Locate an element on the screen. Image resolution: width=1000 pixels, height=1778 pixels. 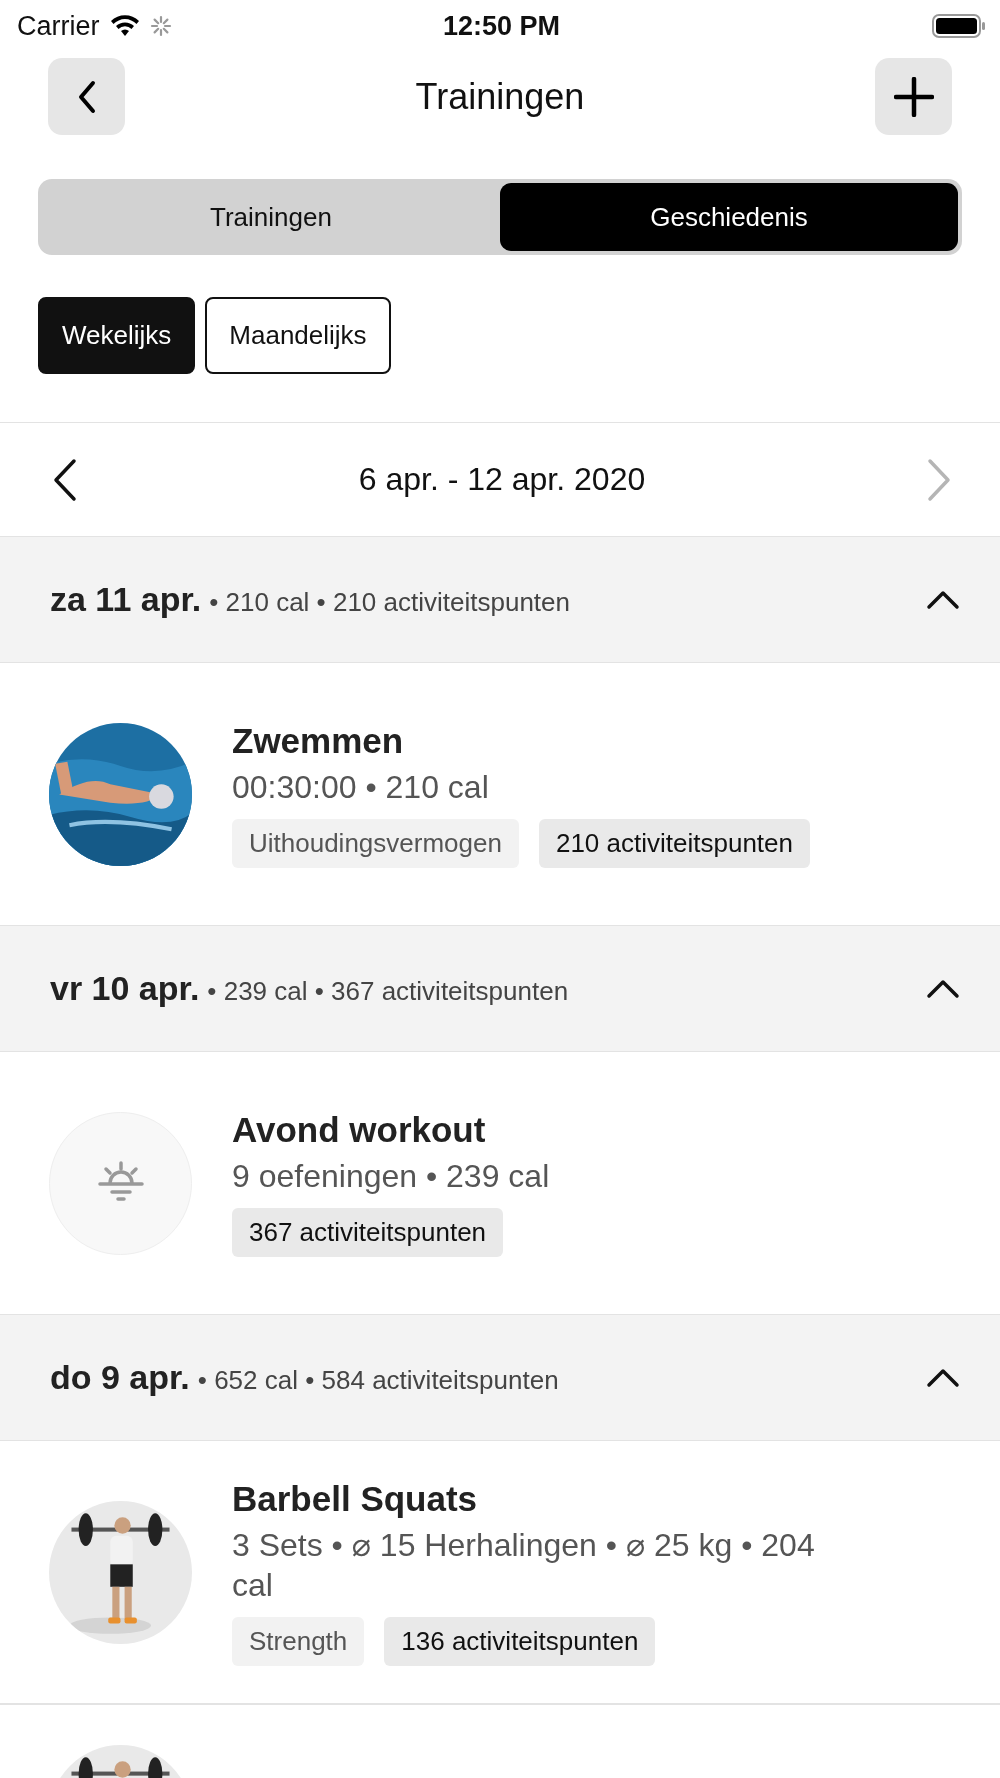
day-header: do 9 apr. • 652 cal • 584 activiteitspunten is located at coordinates (500, 1377).